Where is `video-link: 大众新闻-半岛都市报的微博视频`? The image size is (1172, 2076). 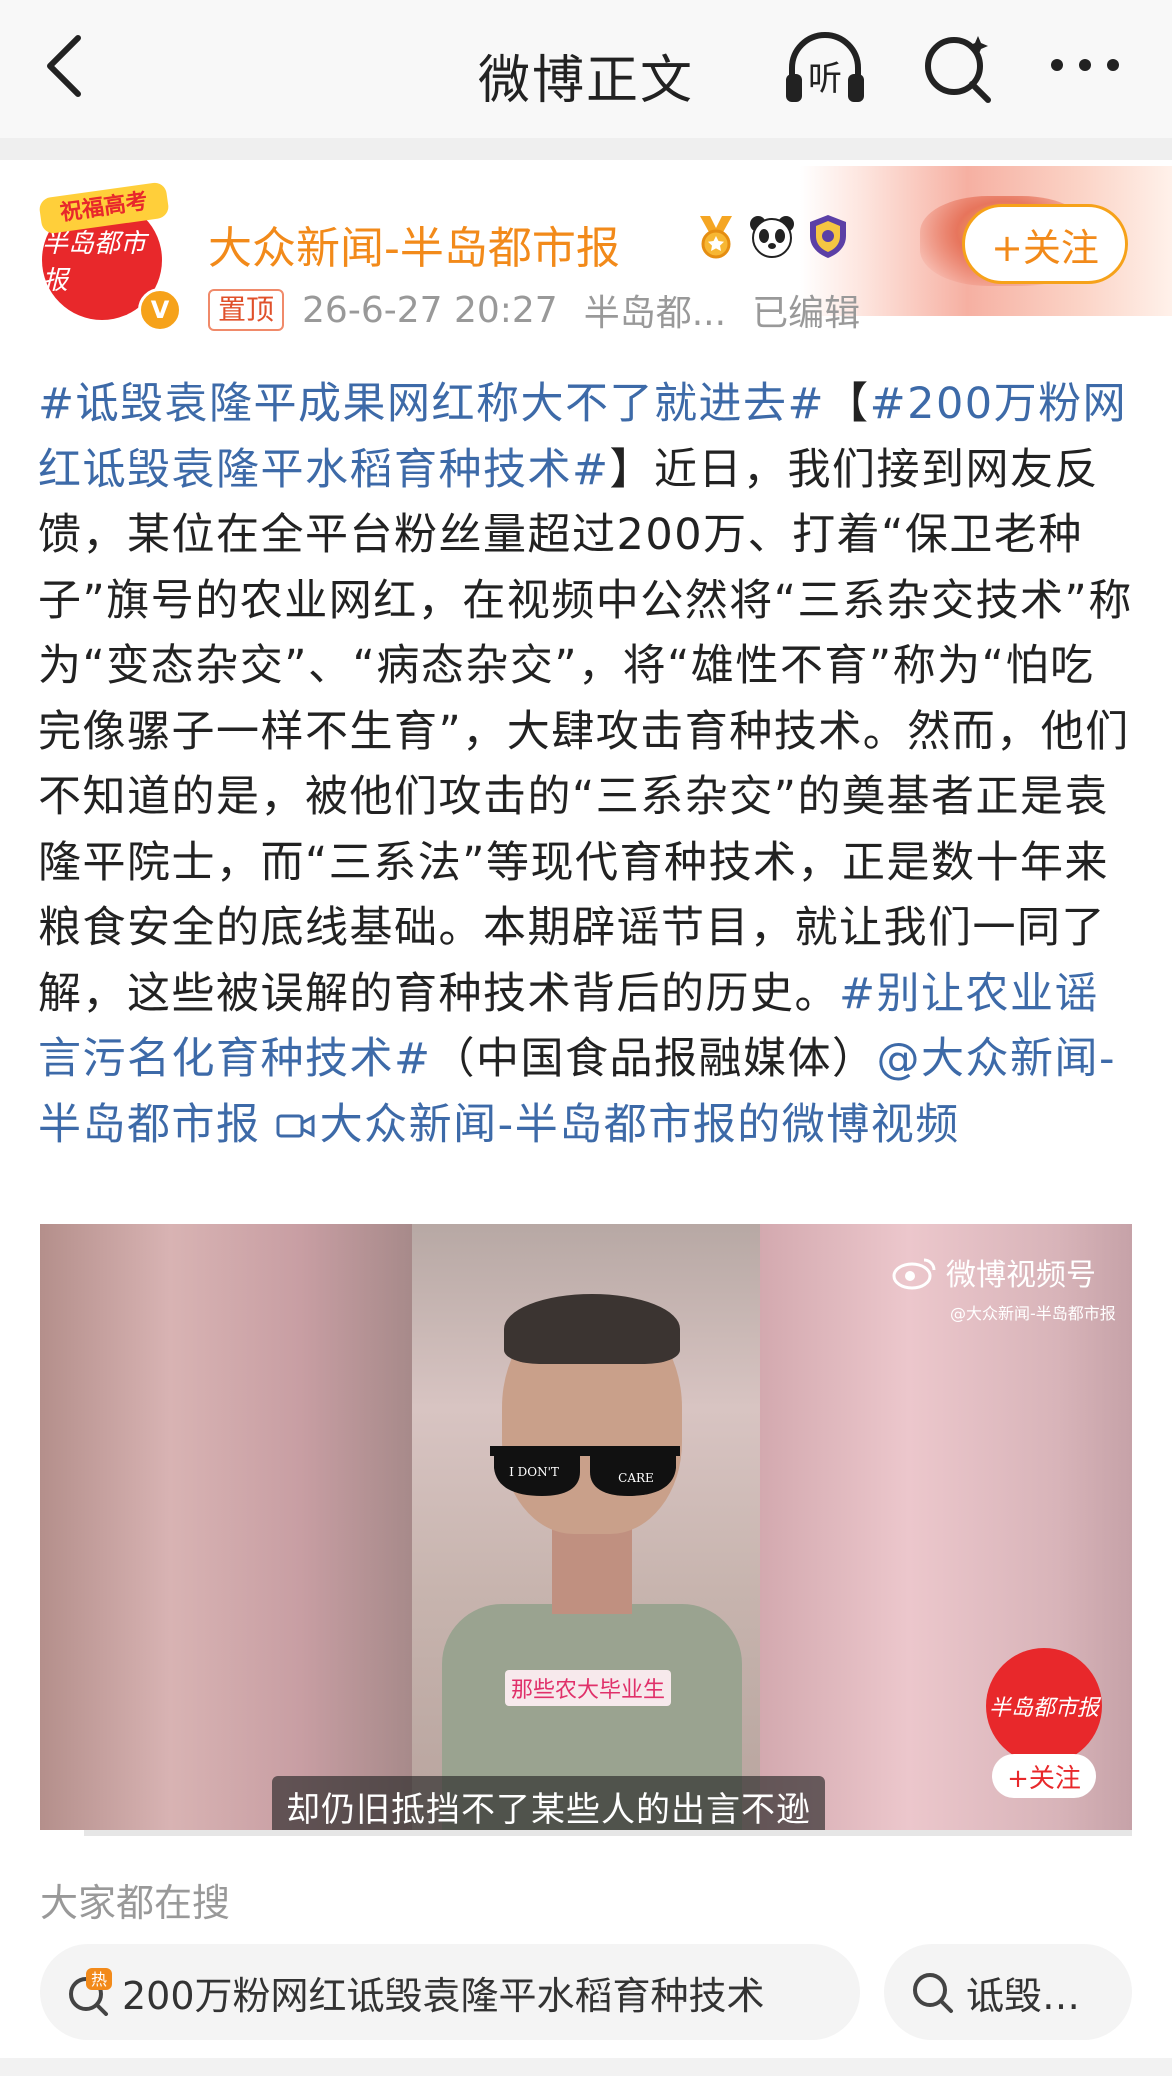 video-link: 大众新闻-半岛都市报的微博视频 is located at coordinates (618, 1125).